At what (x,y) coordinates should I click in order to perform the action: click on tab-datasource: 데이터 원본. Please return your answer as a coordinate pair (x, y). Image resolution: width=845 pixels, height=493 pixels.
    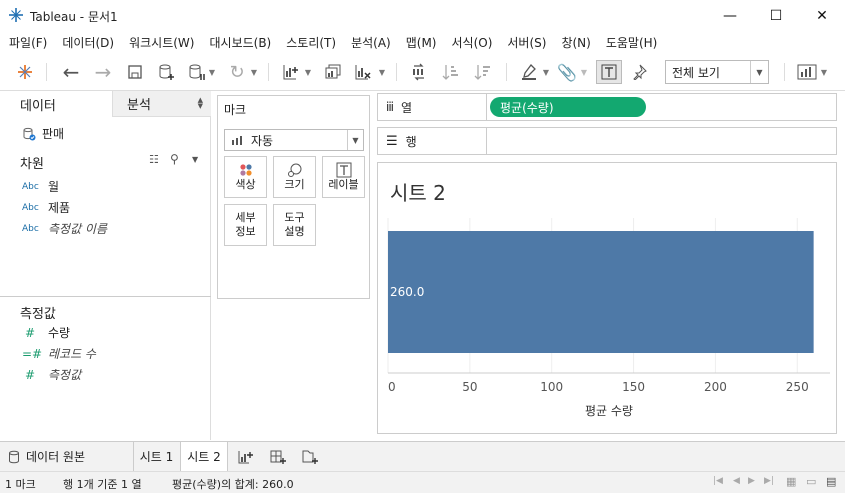
    Looking at the image, I should click on (64, 456).